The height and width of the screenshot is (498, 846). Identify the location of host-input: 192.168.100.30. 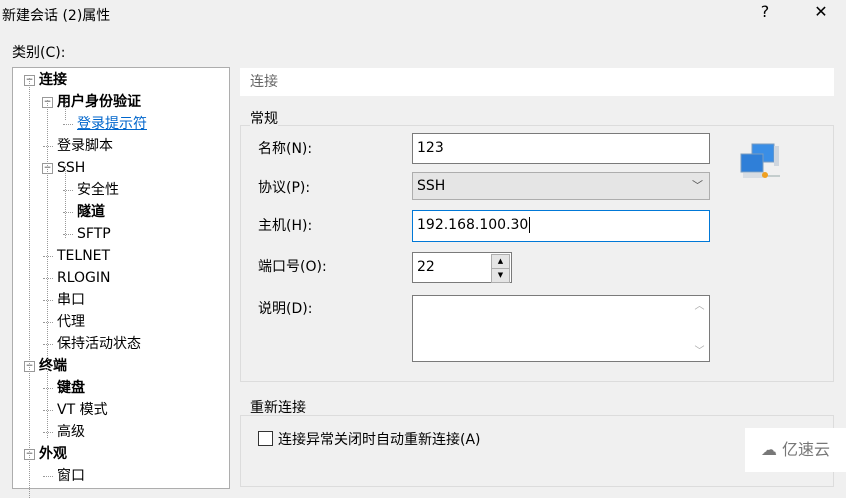
(561, 226).